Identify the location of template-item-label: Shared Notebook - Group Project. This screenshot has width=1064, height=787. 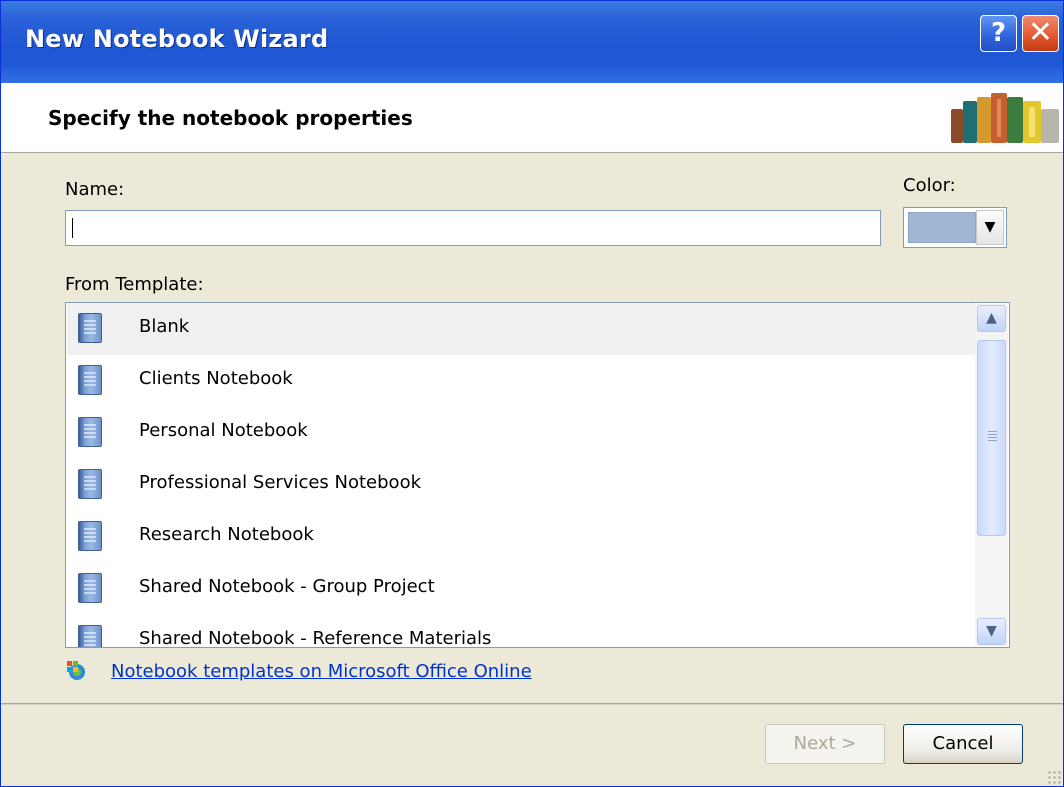
(287, 586).